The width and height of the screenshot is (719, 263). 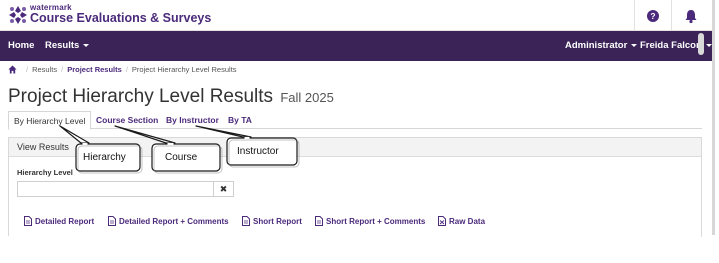 I want to click on callout-instructor: Instructor, so click(x=258, y=151).